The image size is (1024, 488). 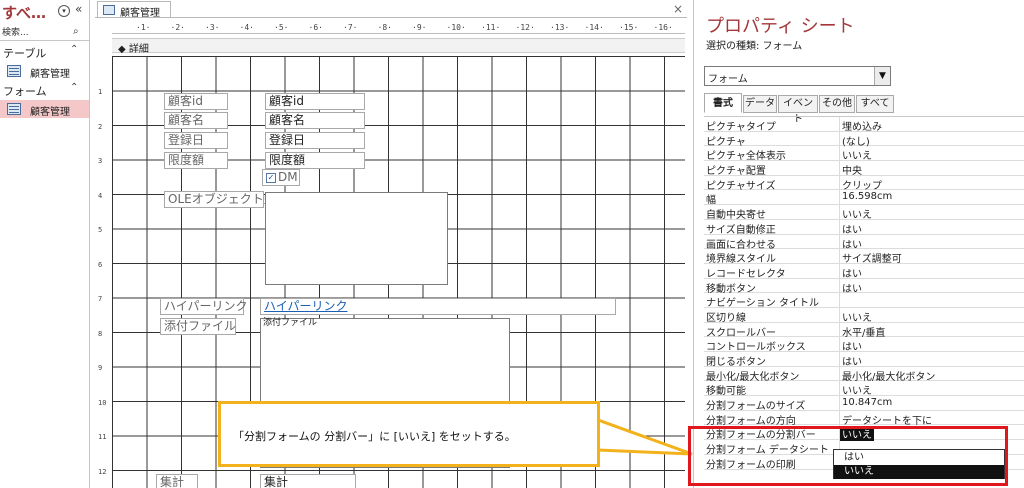 What do you see at coordinates (196, 120) in the screenshot?
I see `label-customer-name: 顧客名` at bounding box center [196, 120].